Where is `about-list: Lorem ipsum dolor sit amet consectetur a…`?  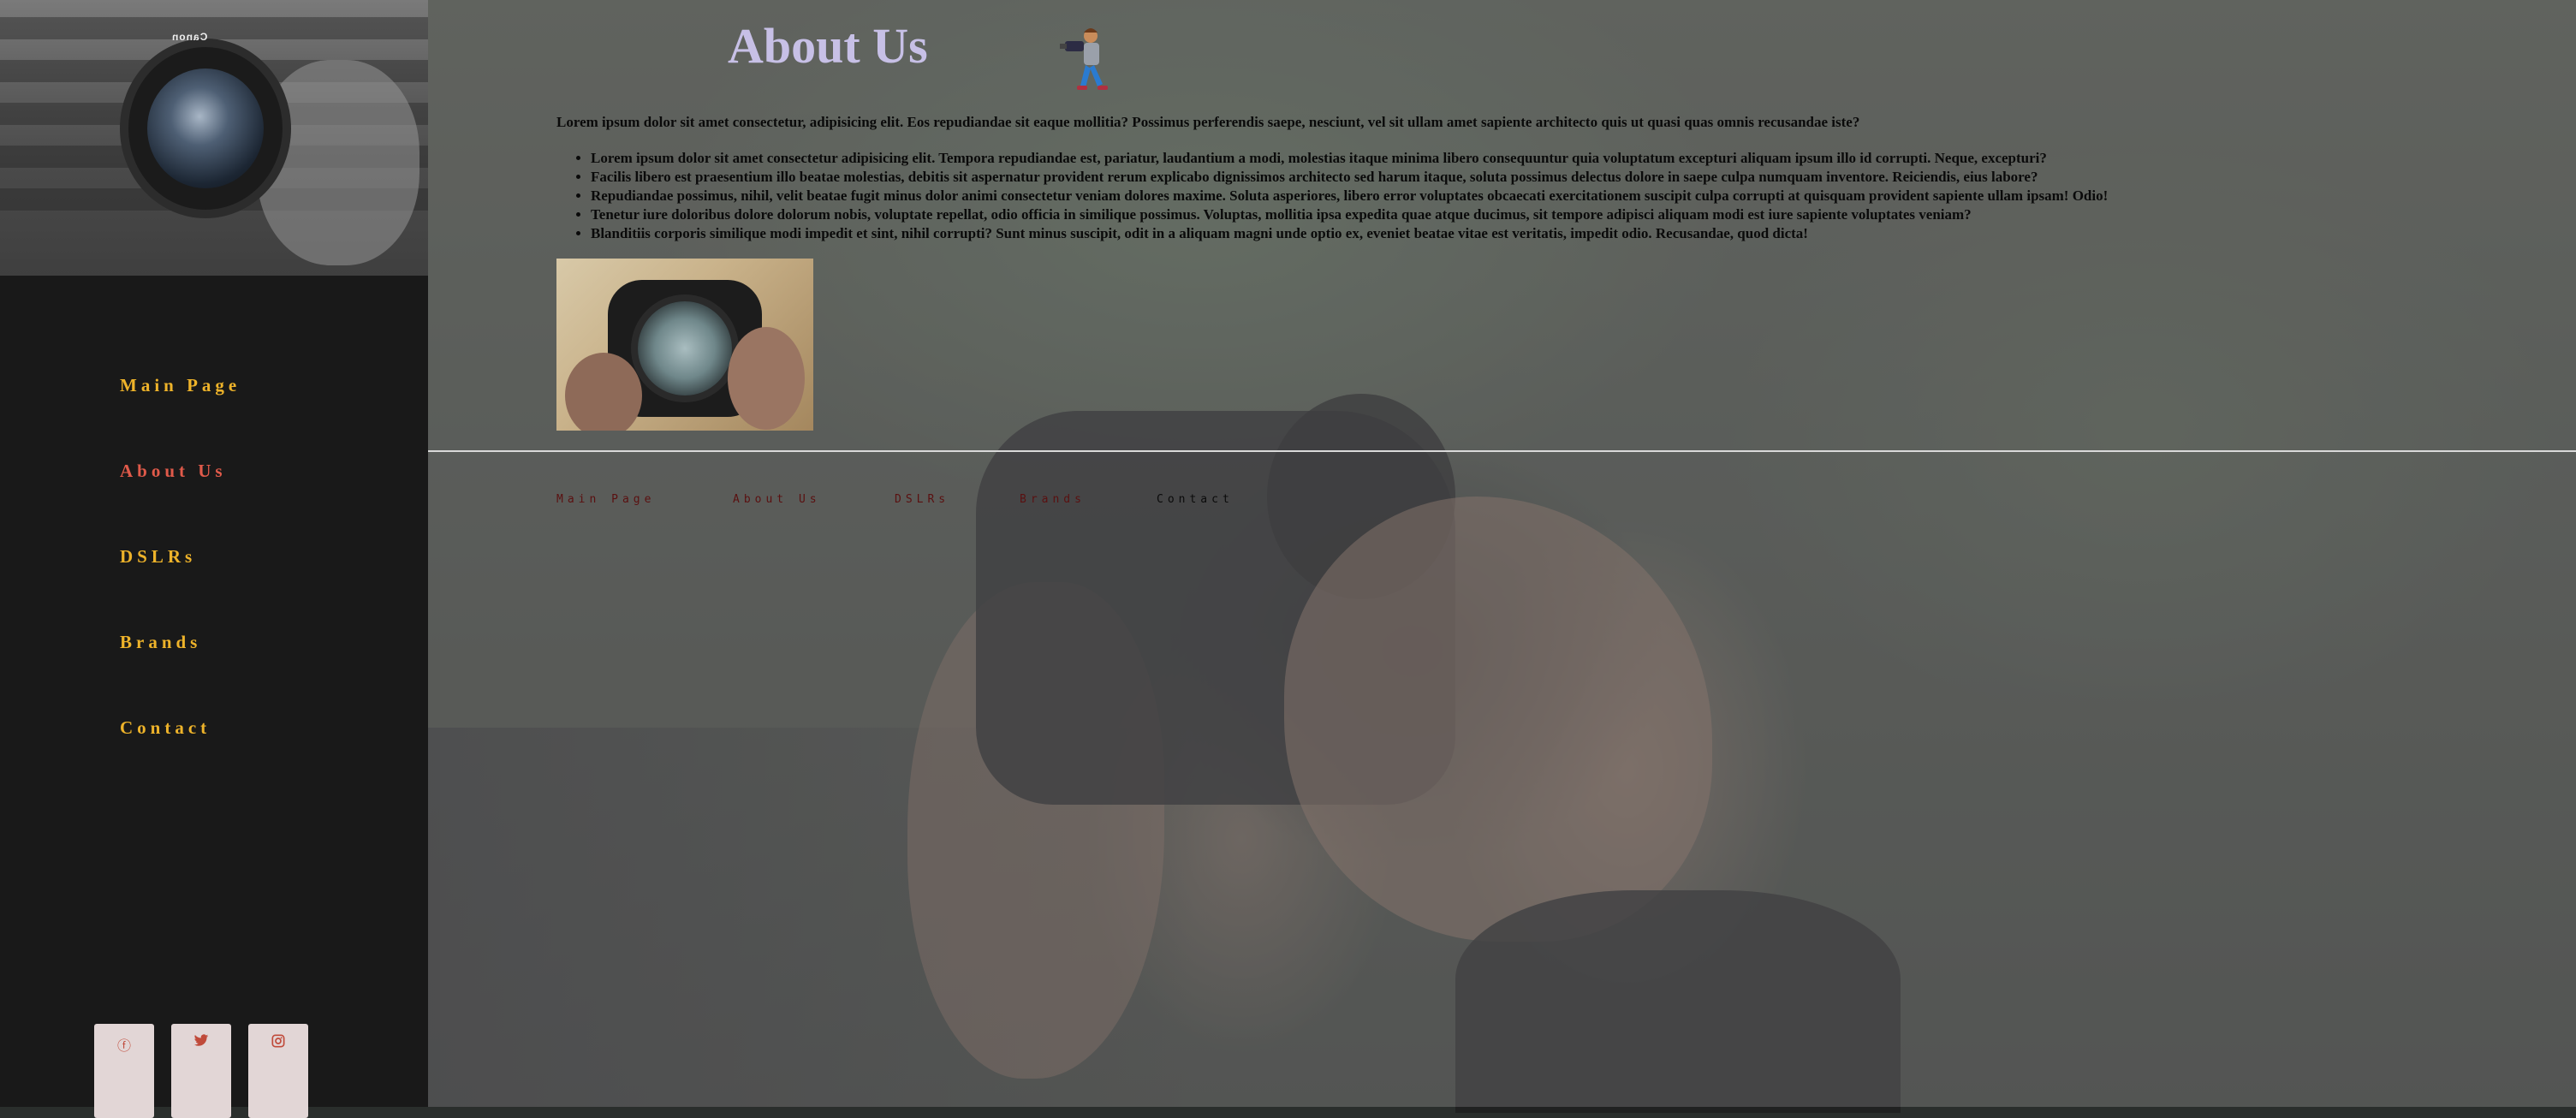
about-list: Lorem ipsum dolor sit amet consectetur a… is located at coordinates (1558, 196).